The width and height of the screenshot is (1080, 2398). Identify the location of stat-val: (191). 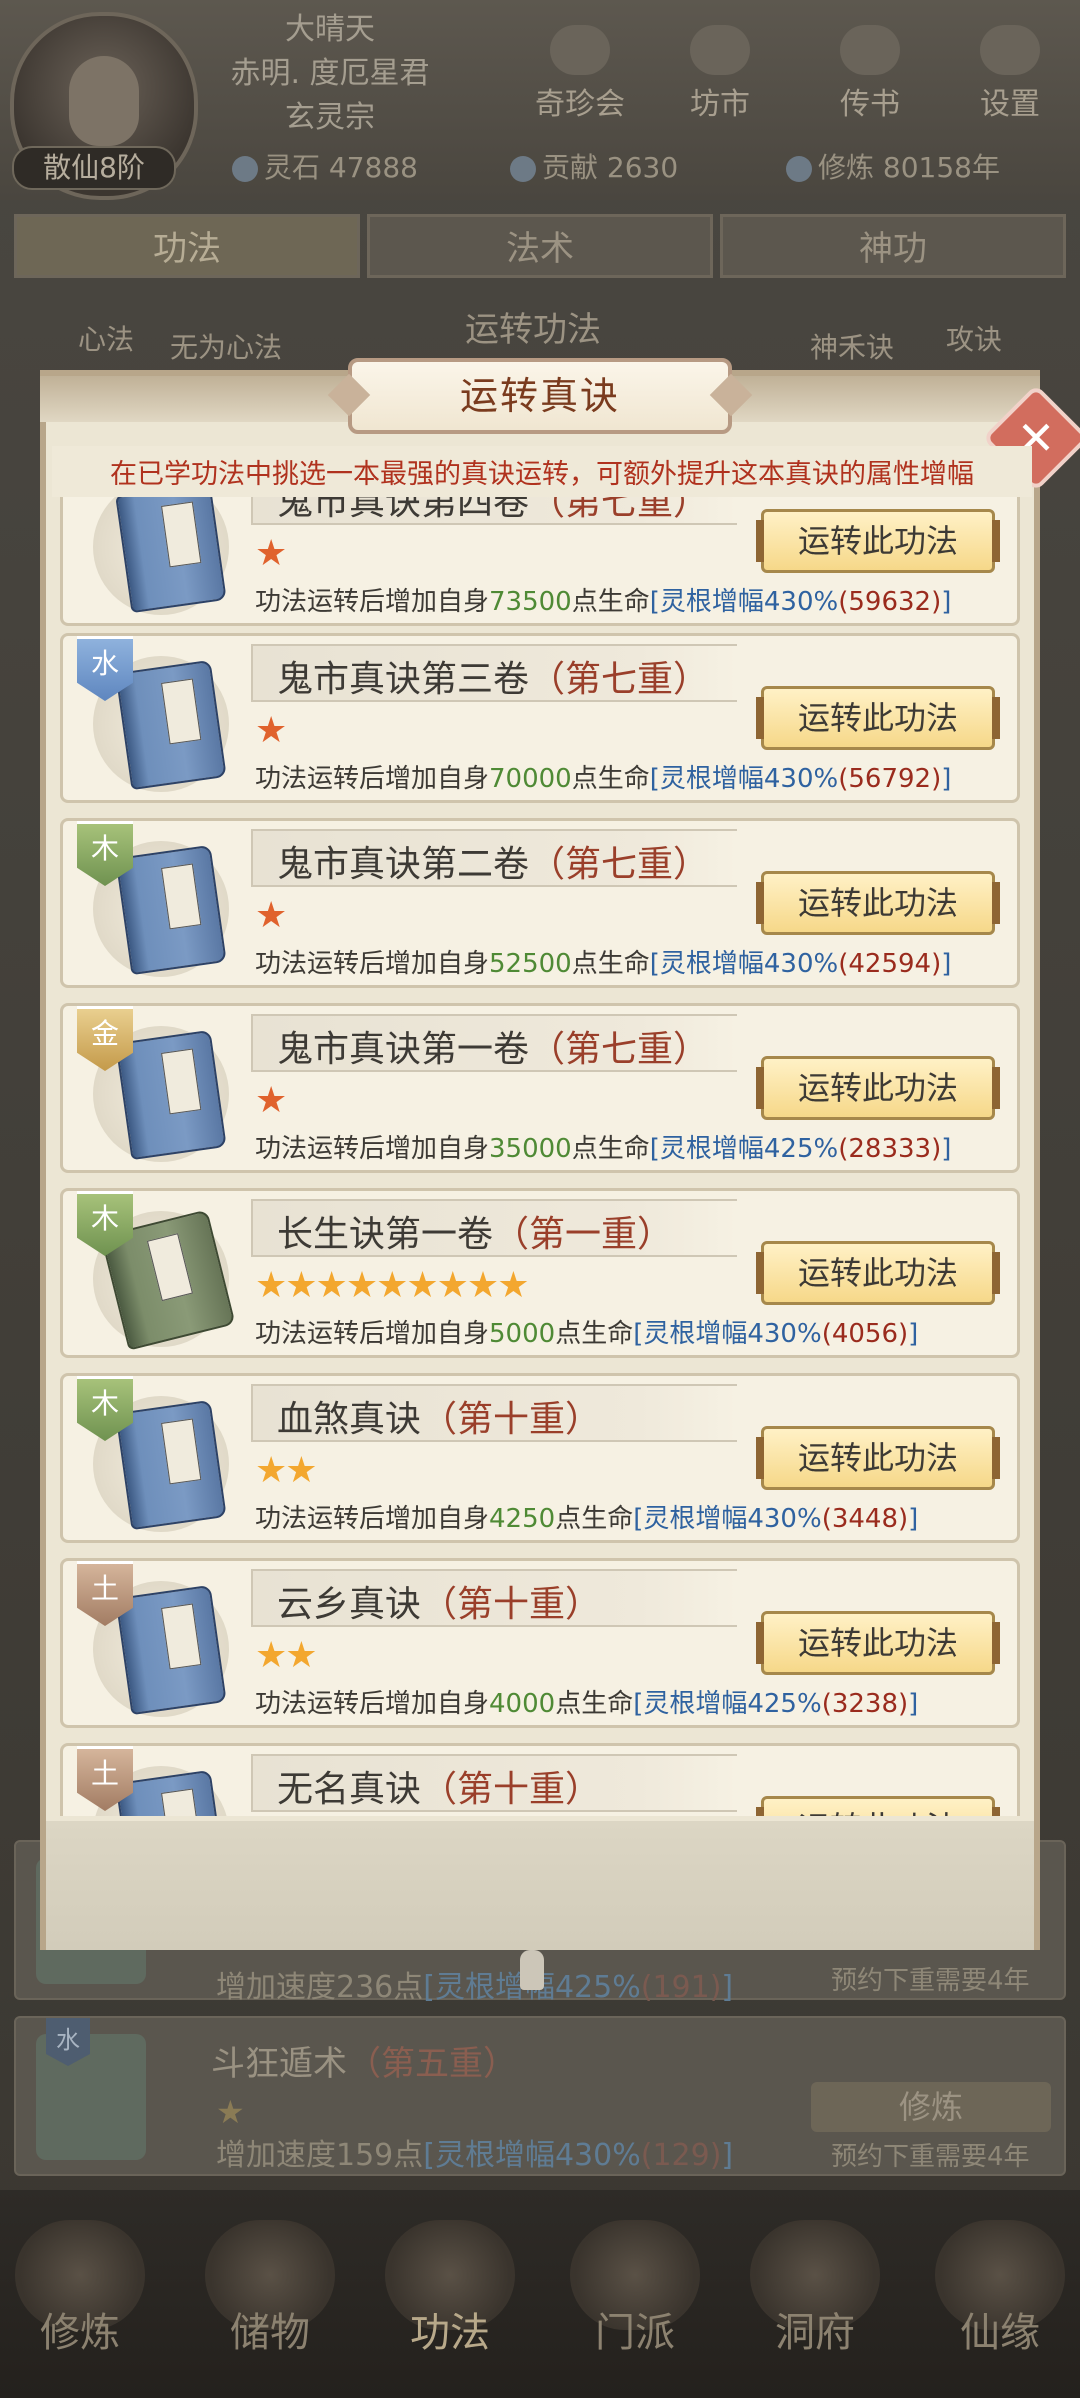
(681, 1987).